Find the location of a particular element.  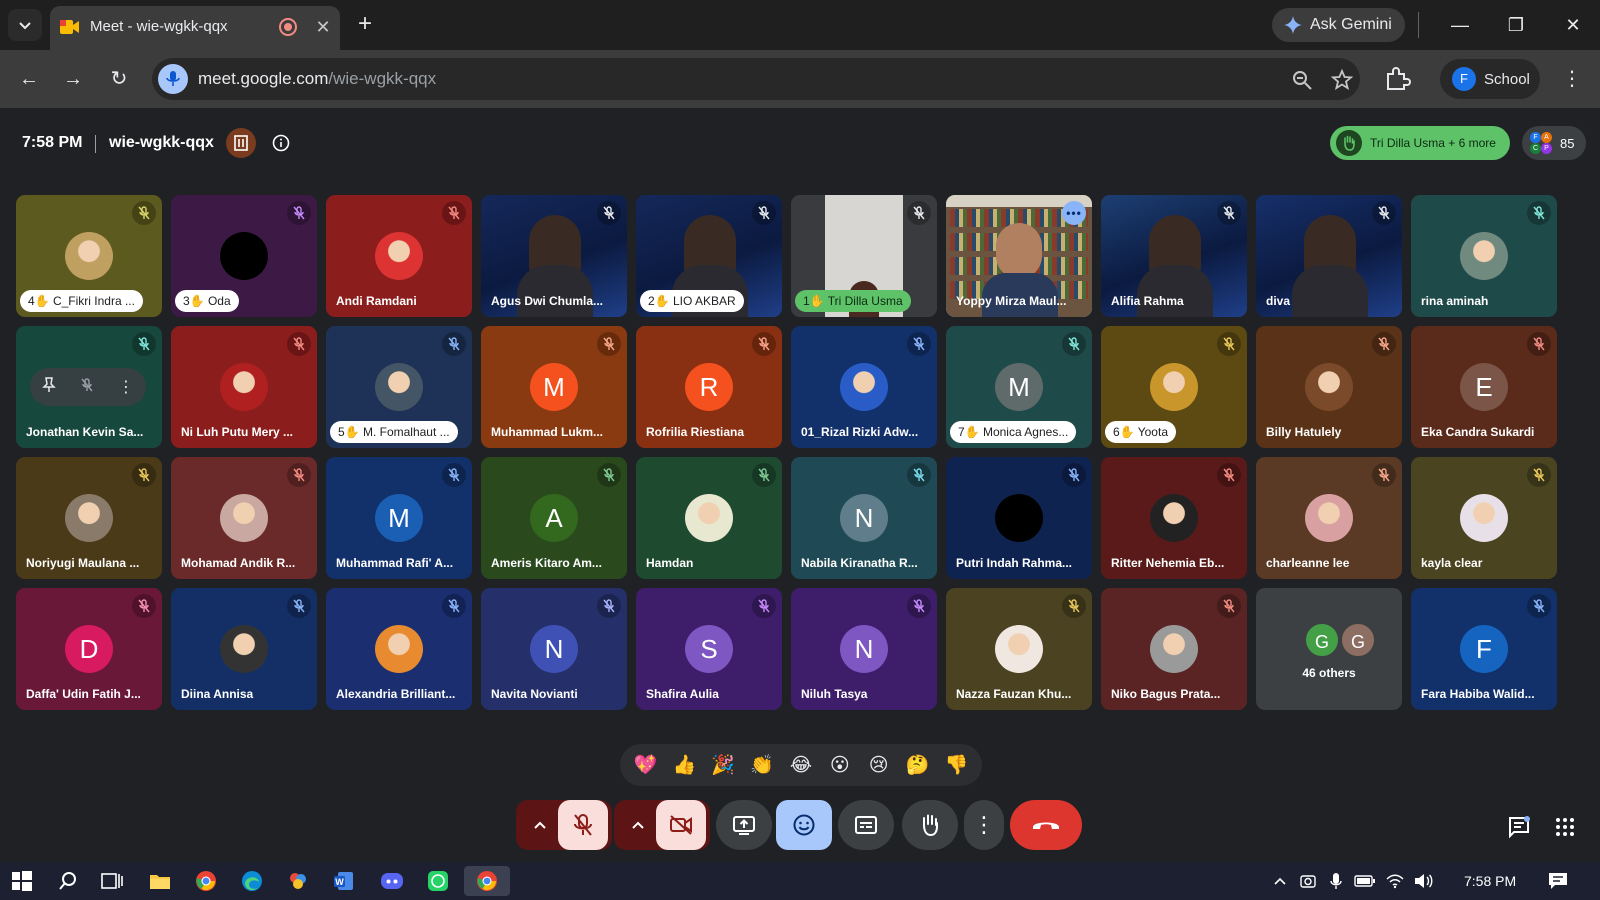

chrome-active-icon is located at coordinates (487, 881).